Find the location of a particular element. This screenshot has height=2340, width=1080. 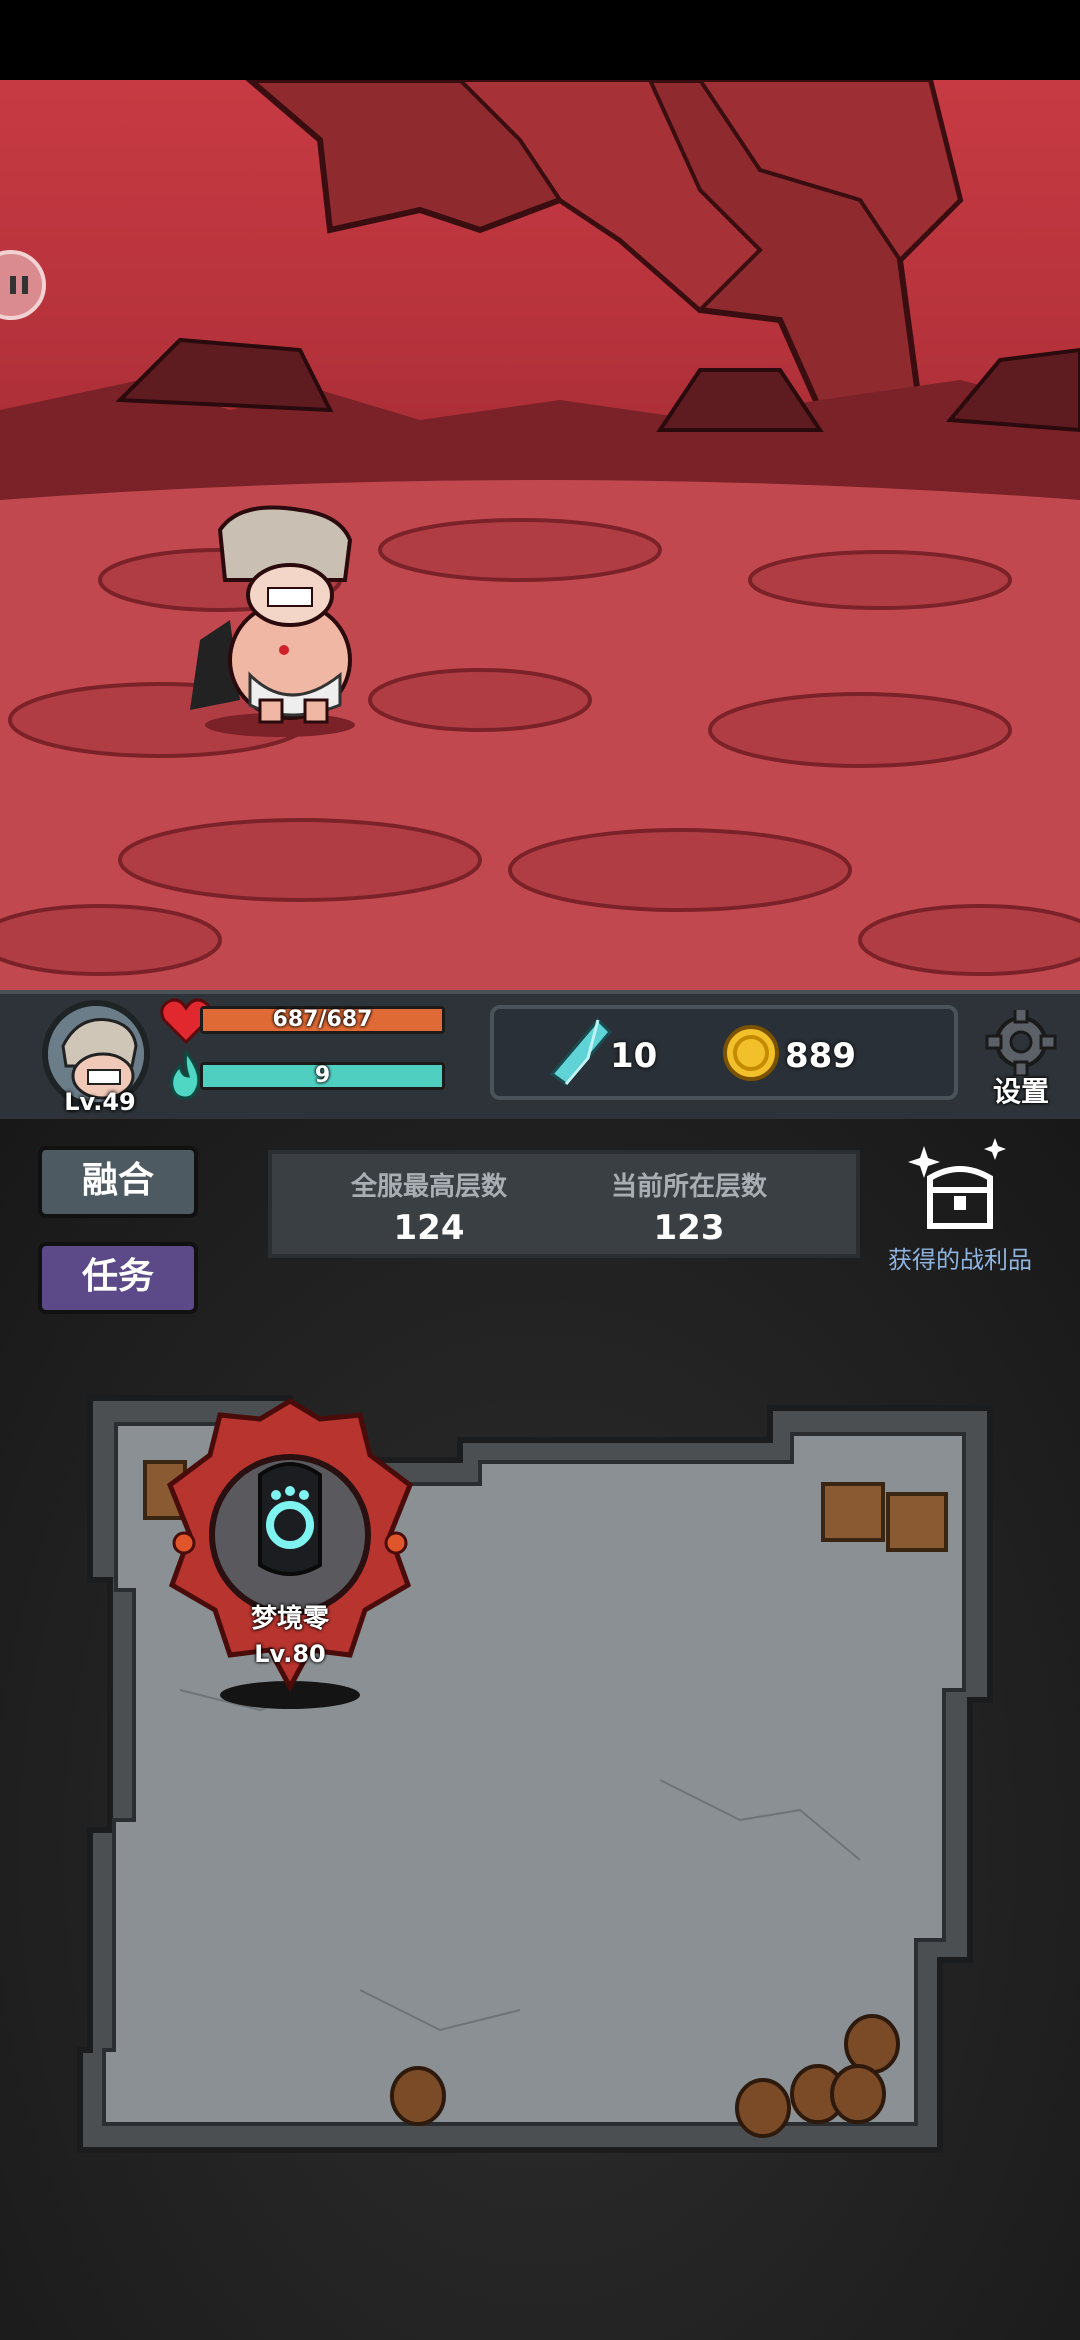

current-floor-label: 当前所在层数 is located at coordinates (688, 1187).